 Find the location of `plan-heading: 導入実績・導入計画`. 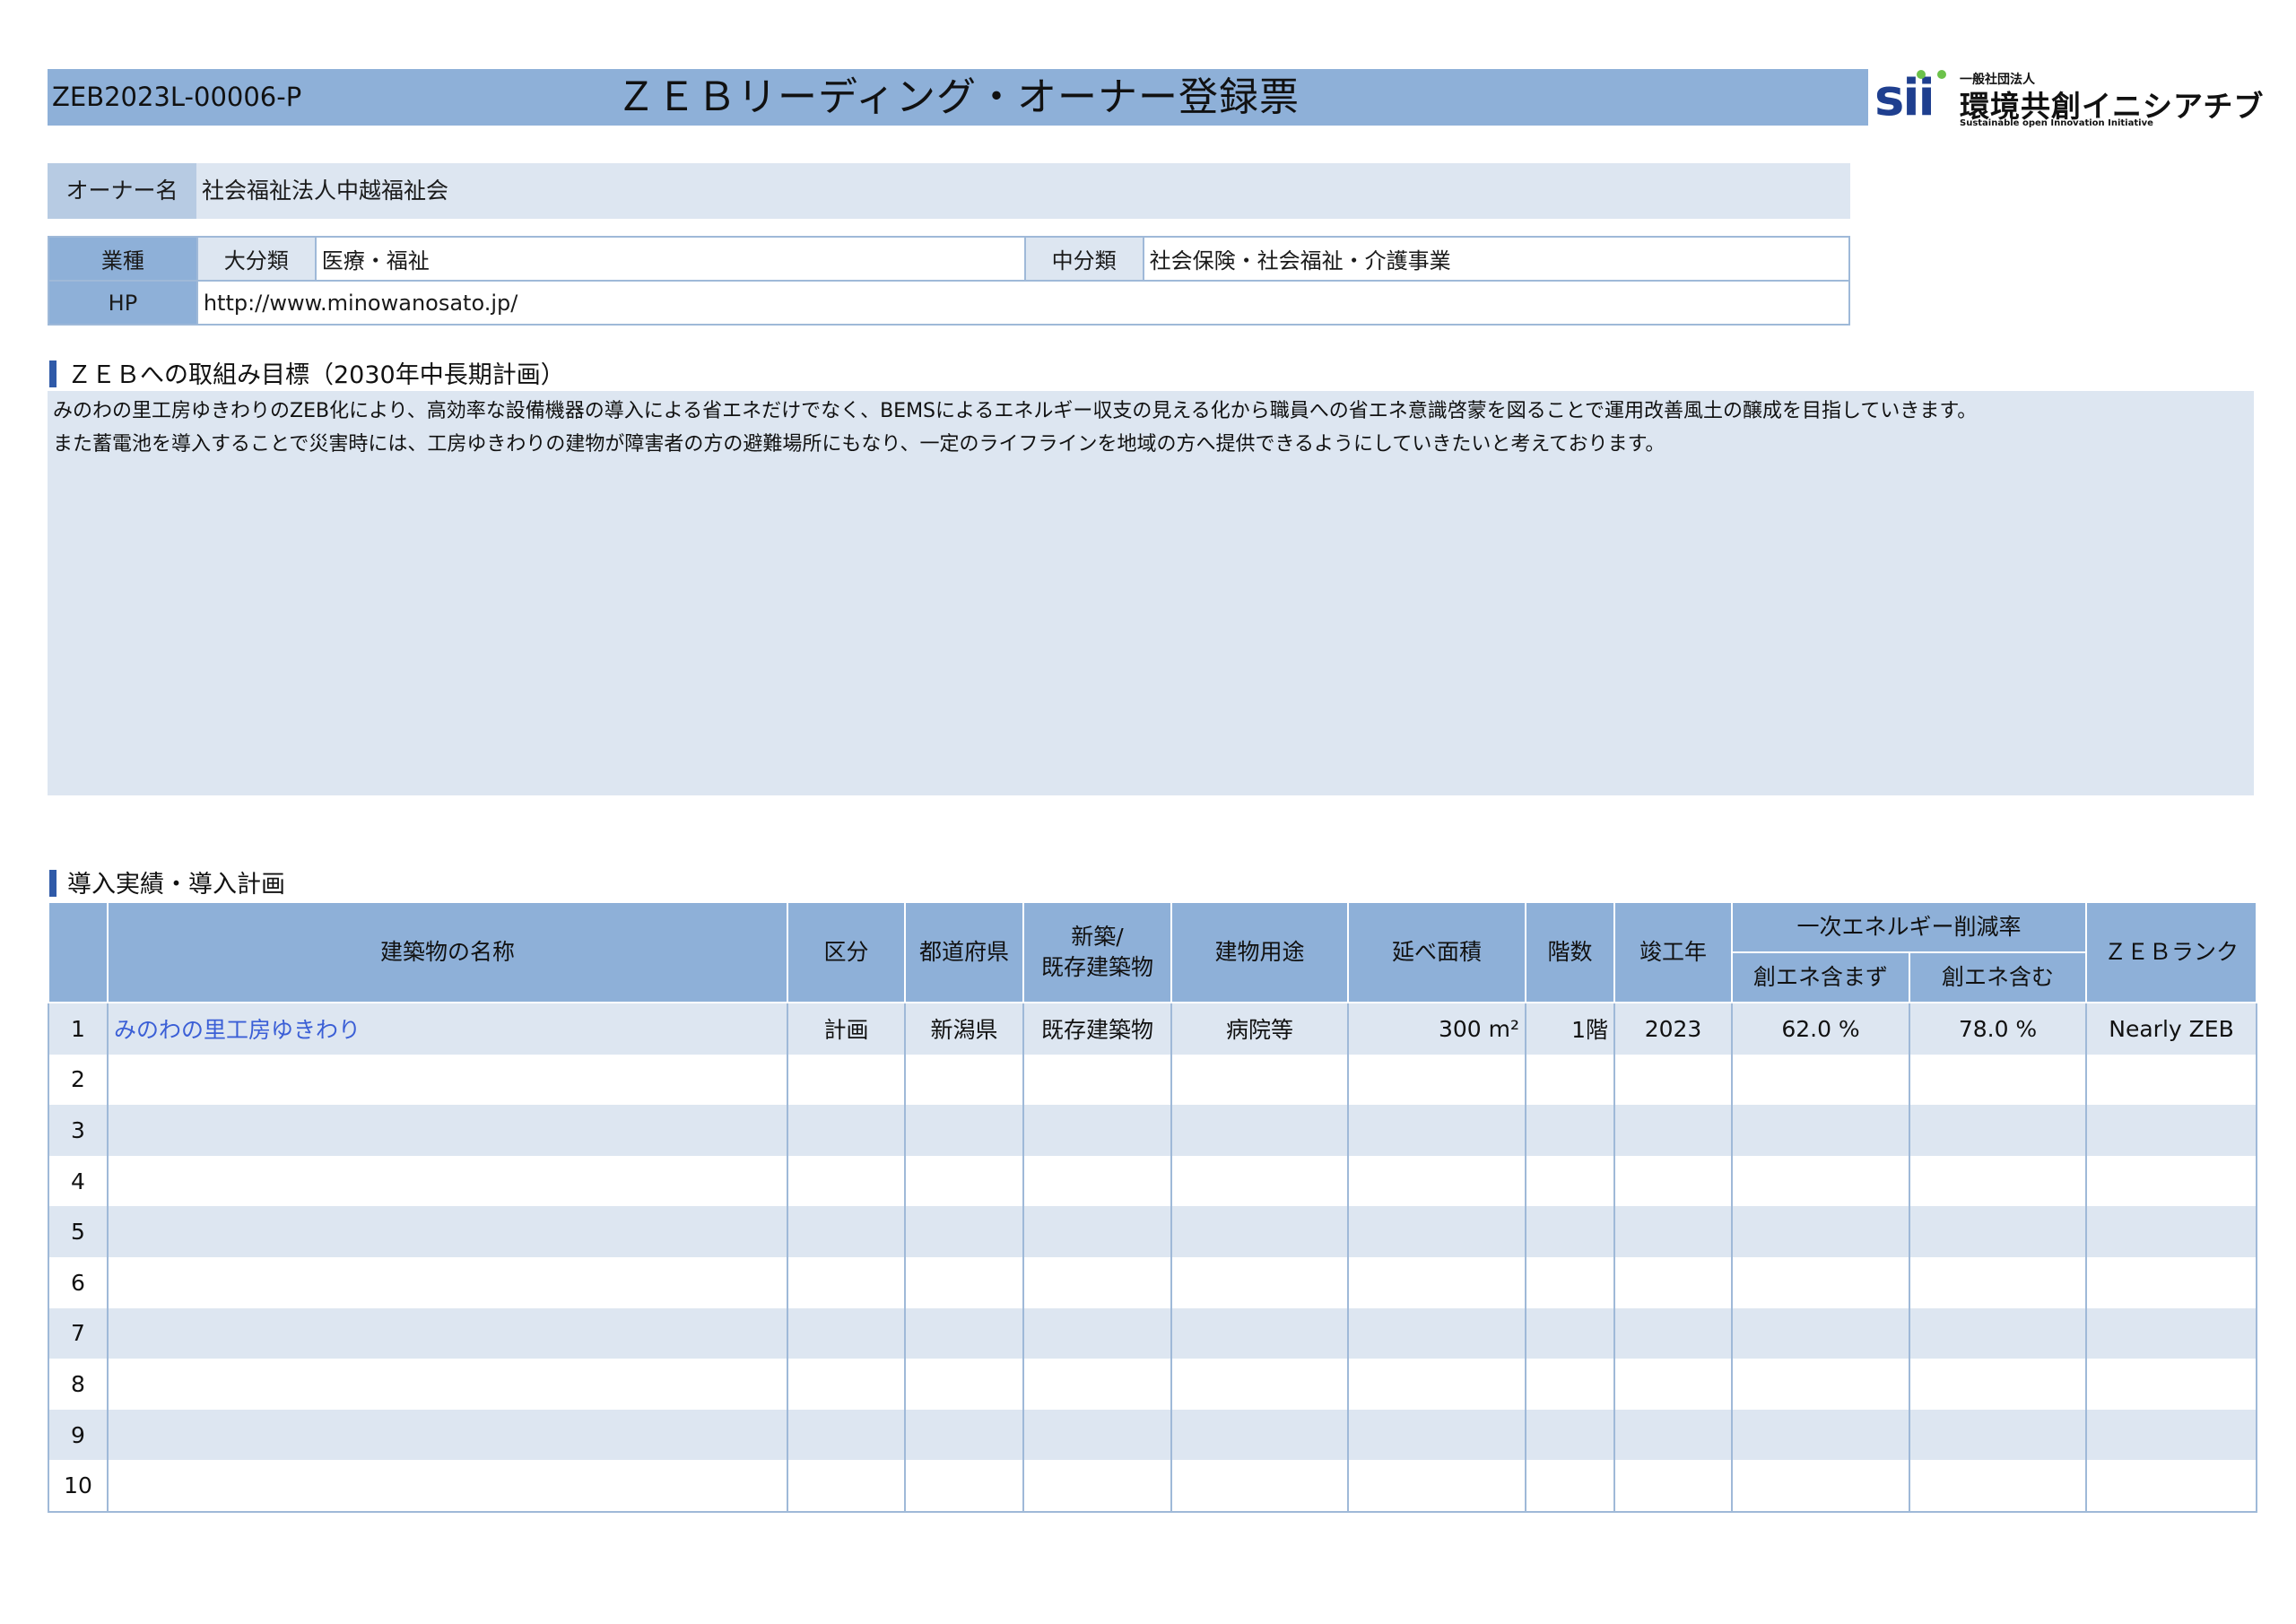

plan-heading: 導入実績・導入計画 is located at coordinates (167, 881).